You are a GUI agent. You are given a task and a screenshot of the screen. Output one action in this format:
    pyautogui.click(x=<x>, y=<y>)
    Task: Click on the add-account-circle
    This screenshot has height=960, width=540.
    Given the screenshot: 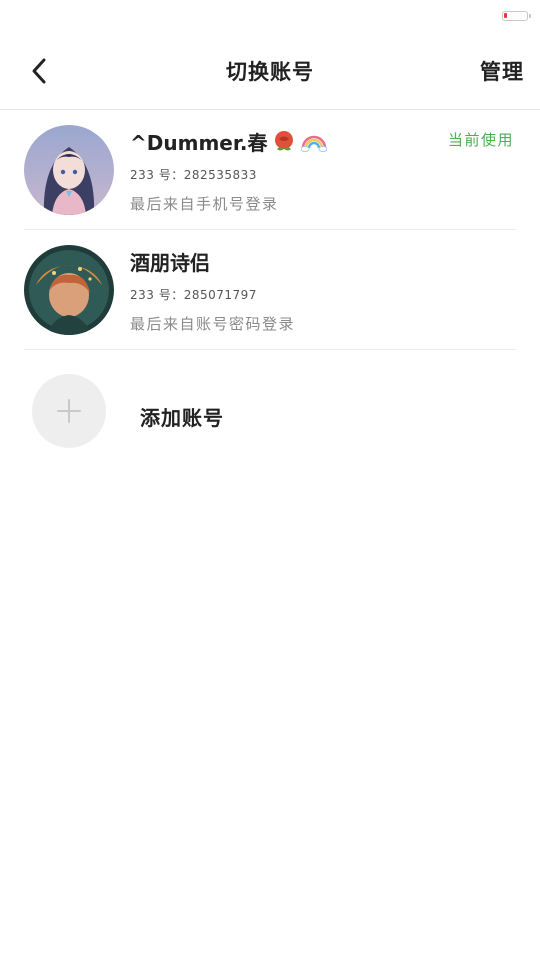 What is the action you would take?
    pyautogui.click(x=69, y=411)
    